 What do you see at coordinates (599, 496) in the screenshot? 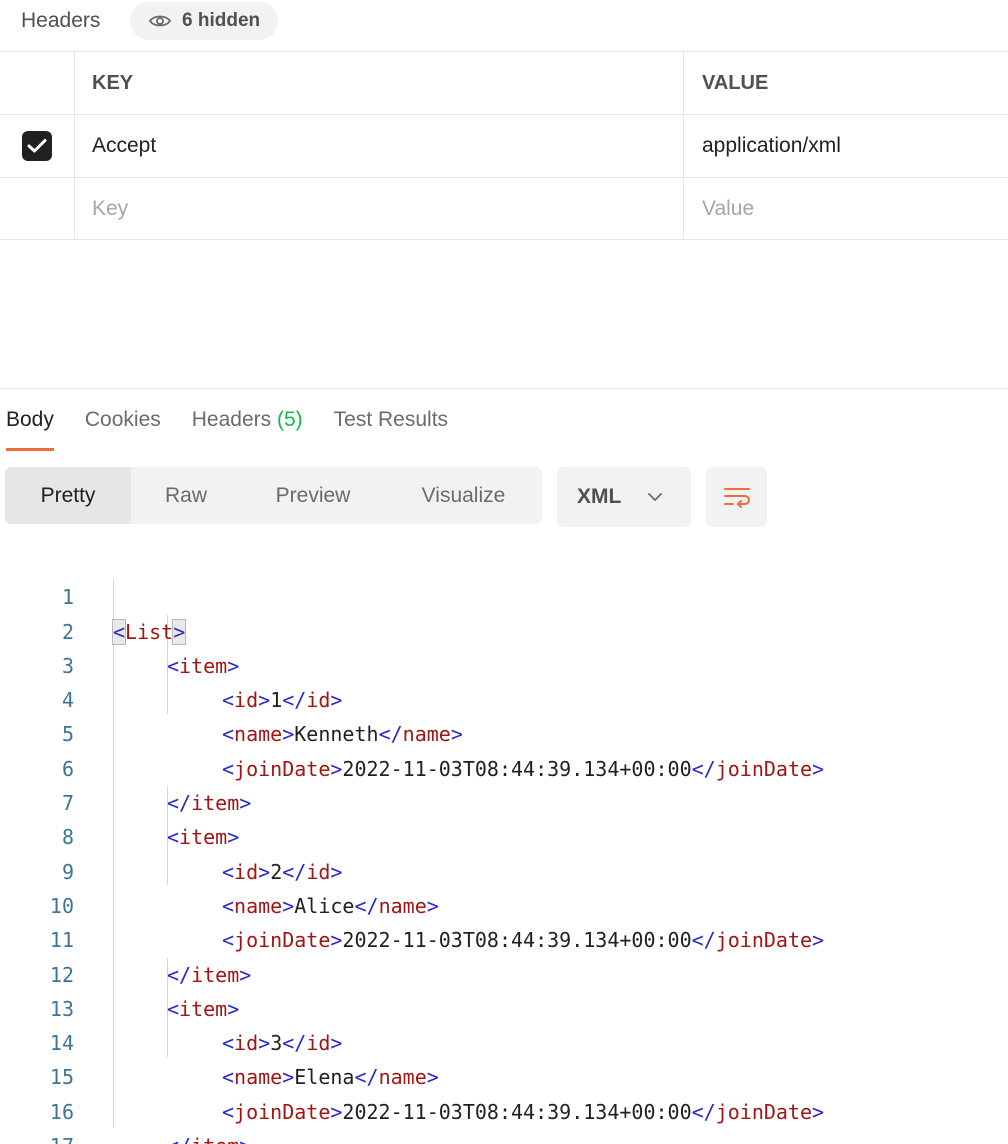
I see `format-select-value: XML` at bounding box center [599, 496].